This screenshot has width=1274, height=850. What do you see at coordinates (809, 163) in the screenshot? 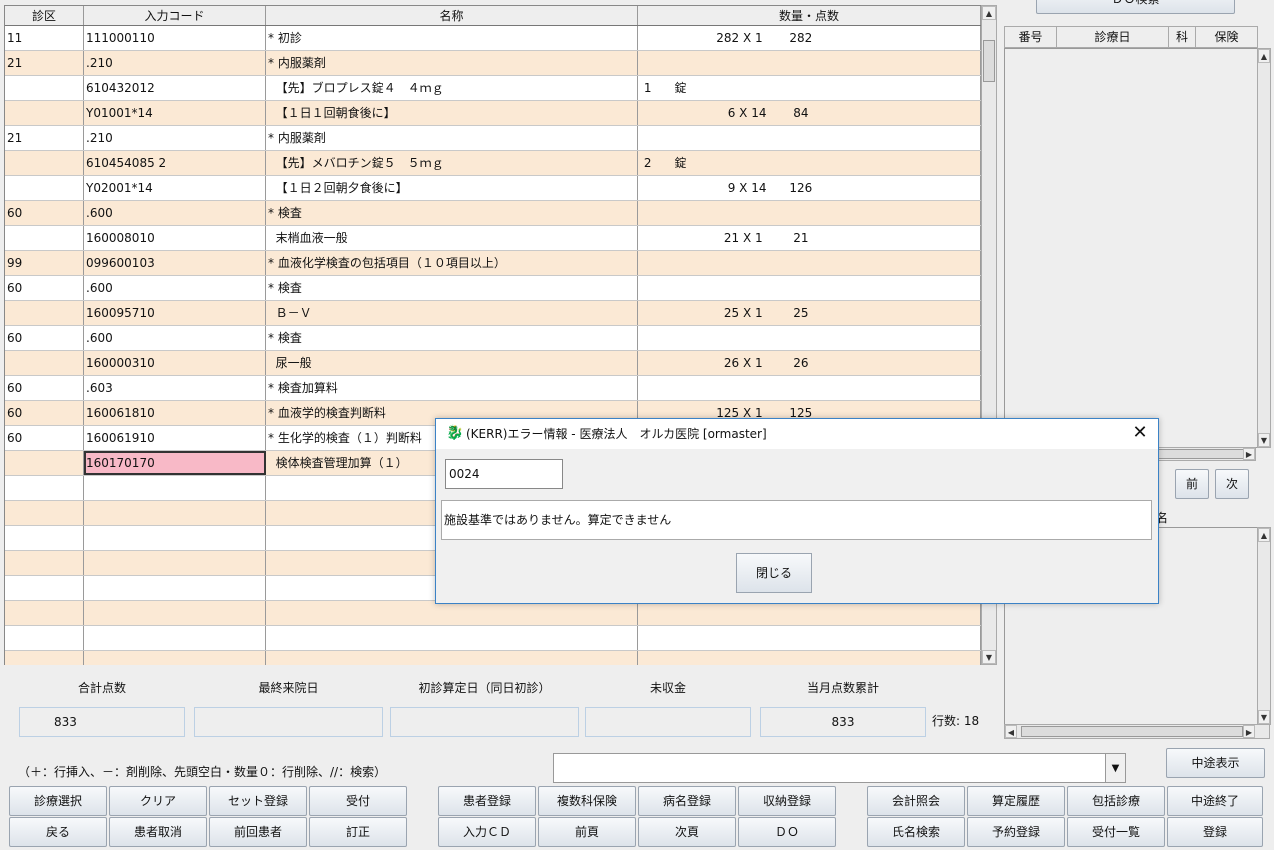
I see `cell-quantity: 2 錠` at bounding box center [809, 163].